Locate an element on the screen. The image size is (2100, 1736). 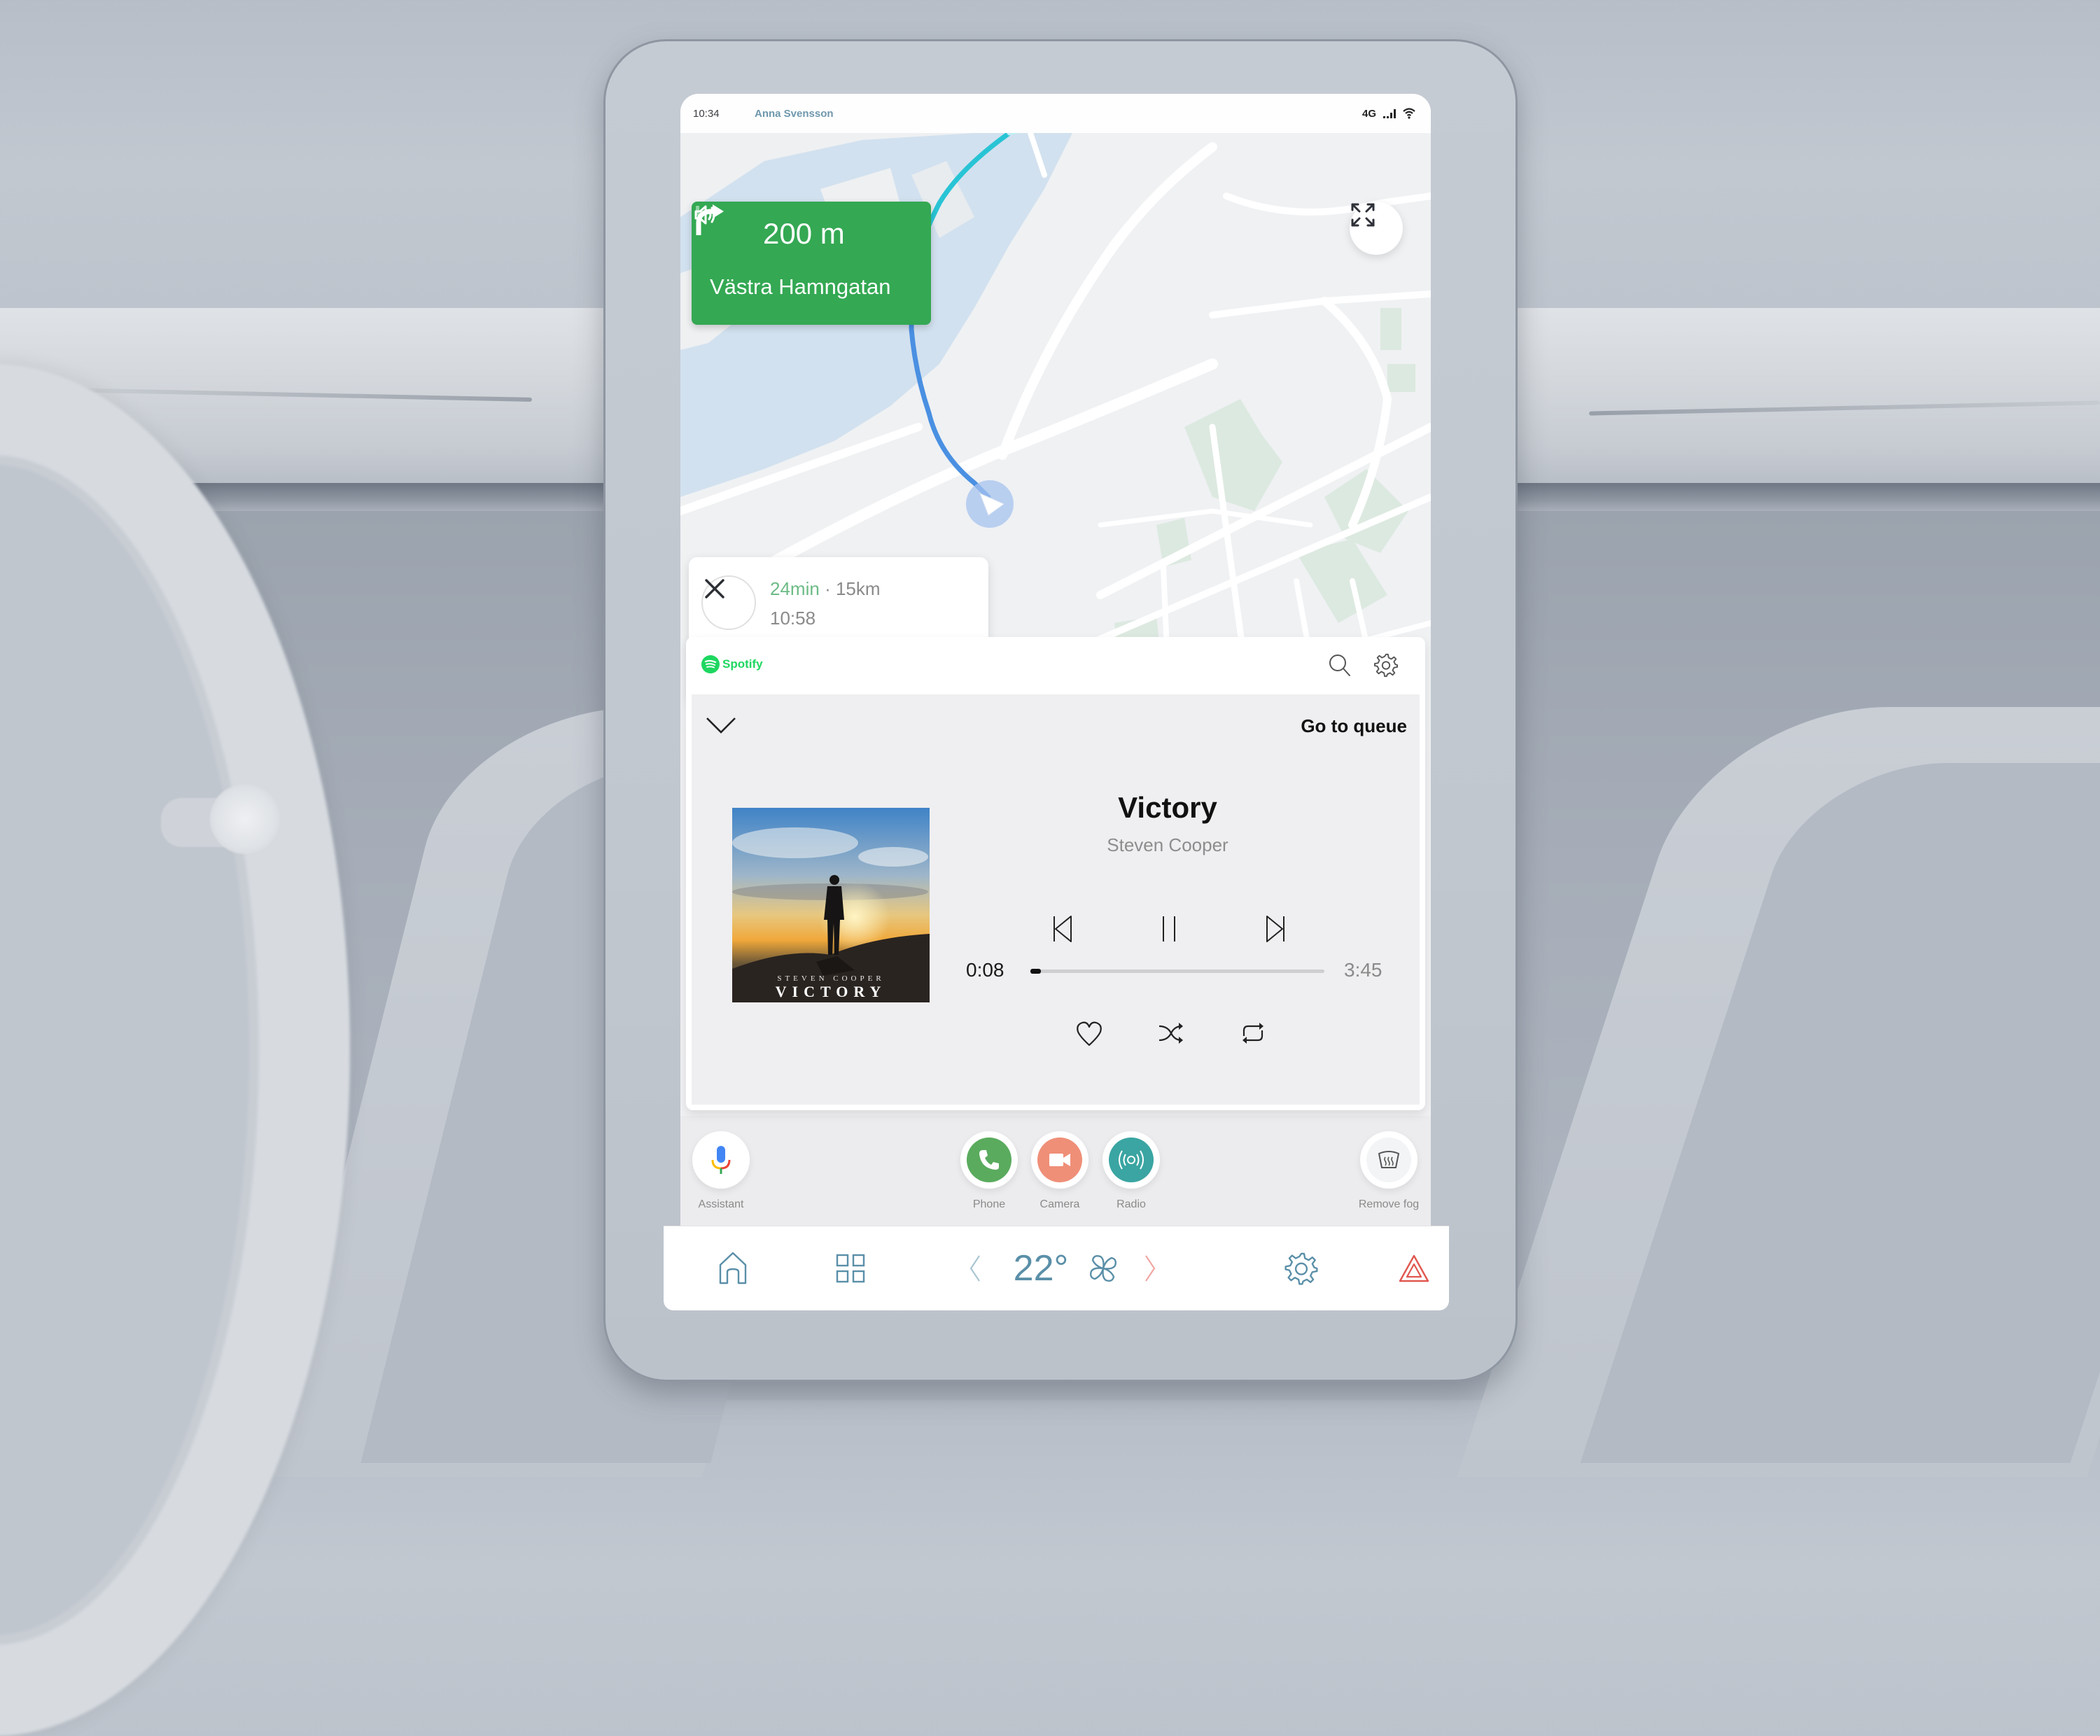
playback-progress-slider is located at coordinates (1177, 971).